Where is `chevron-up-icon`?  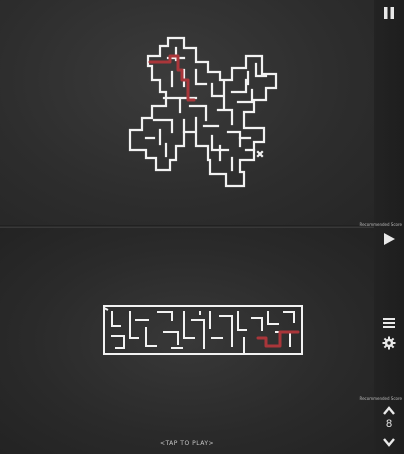 chevron-up-icon is located at coordinates (389, 410).